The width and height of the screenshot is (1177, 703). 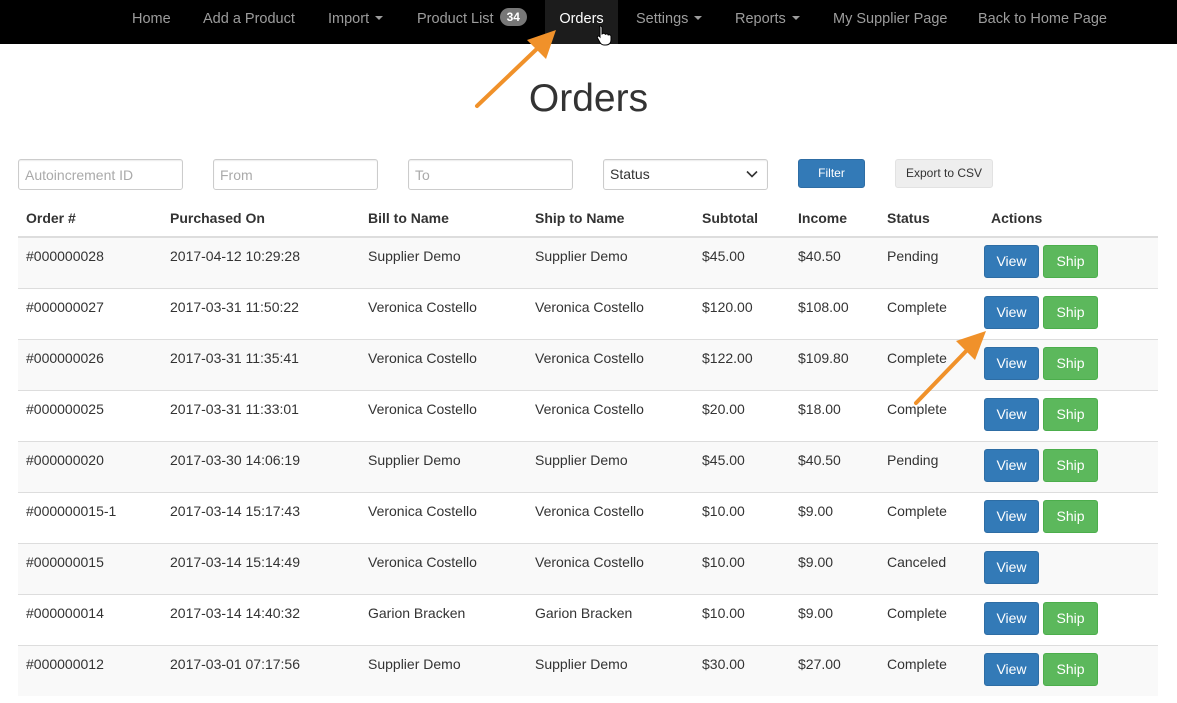 I want to click on header-status: Status, so click(x=931, y=219).